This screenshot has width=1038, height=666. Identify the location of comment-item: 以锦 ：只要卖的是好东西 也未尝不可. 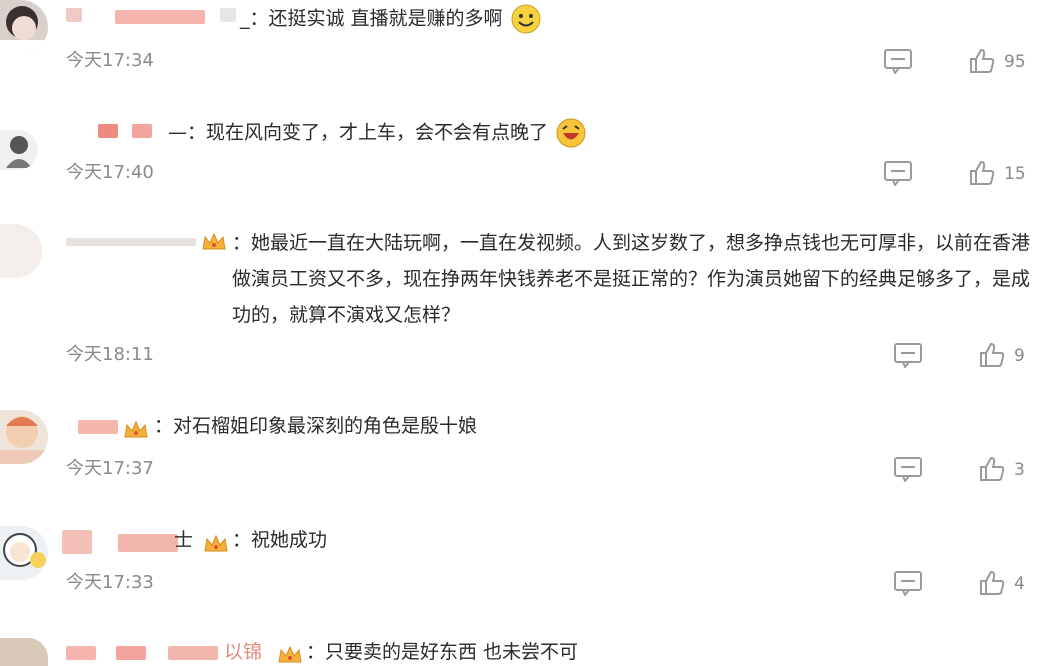
(519, 649).